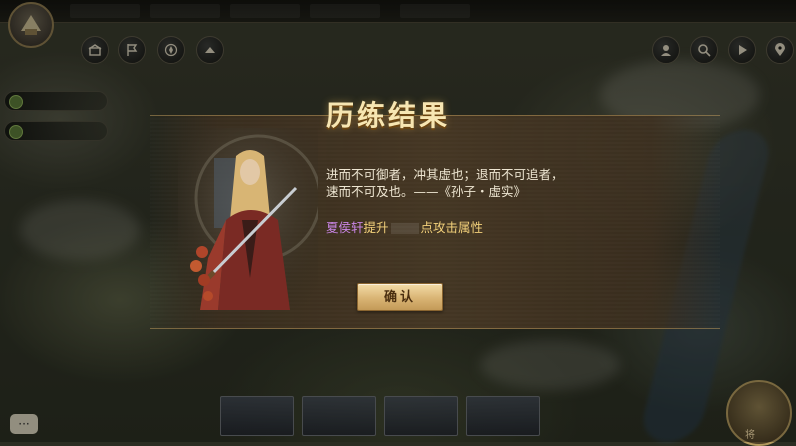  What do you see at coordinates (445, 174) in the screenshot?
I see `quote-line: 进而不可御者，冲其虚也；退而不可追者，` at bounding box center [445, 174].